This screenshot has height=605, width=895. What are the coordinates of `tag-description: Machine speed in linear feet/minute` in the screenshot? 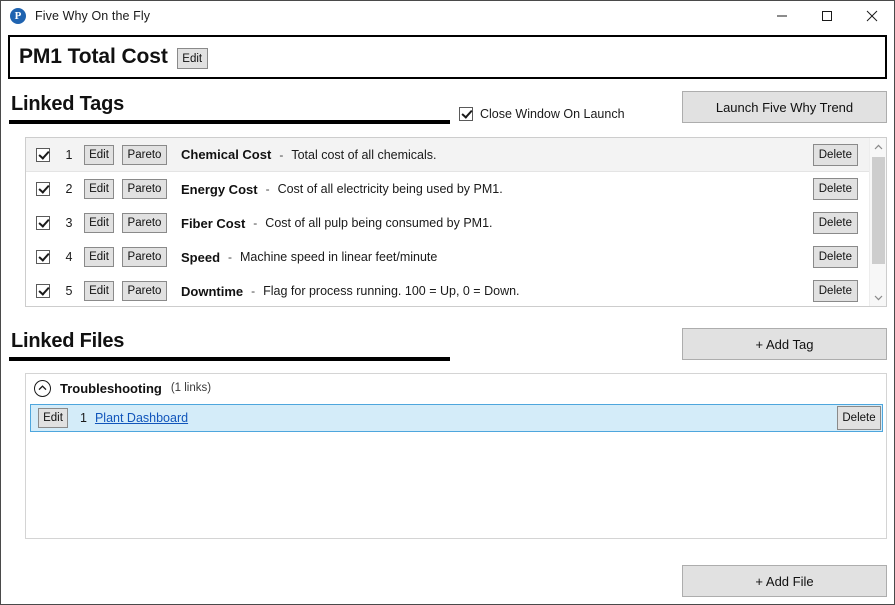 It's located at (339, 257).